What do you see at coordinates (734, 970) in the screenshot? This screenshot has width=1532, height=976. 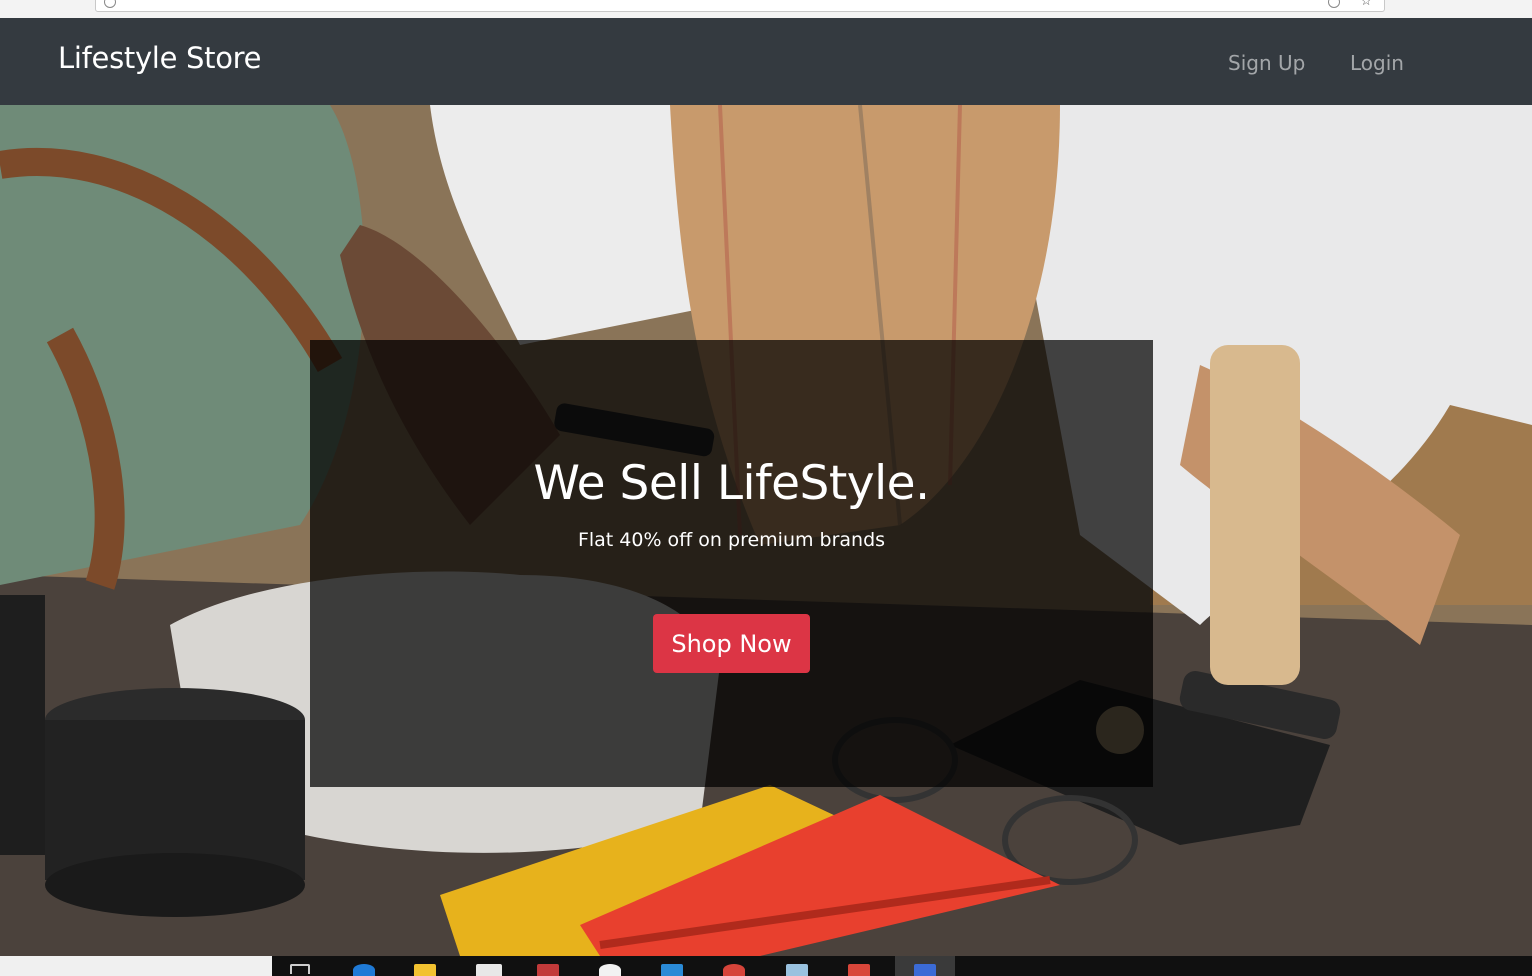 I see `chrome-icon` at bounding box center [734, 970].